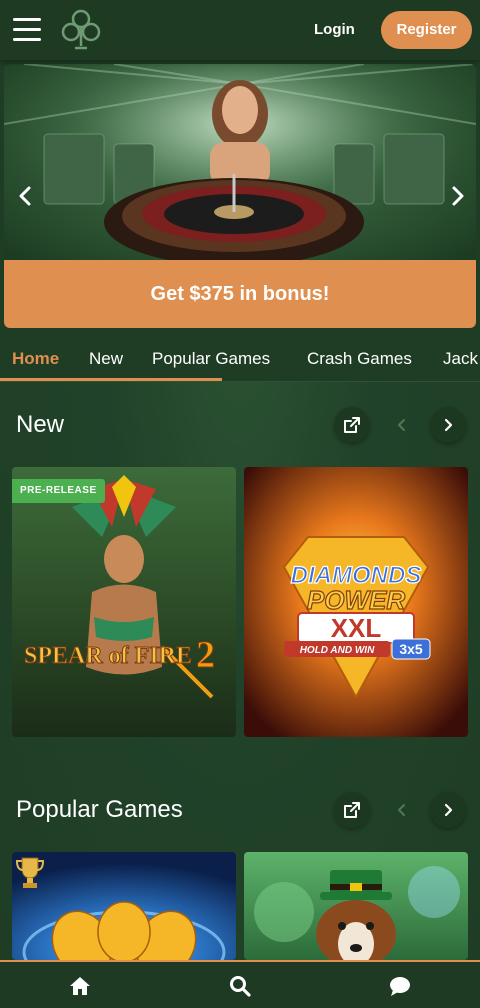 The image size is (480, 1008). I want to click on club-suit-icon, so click(81, 30).